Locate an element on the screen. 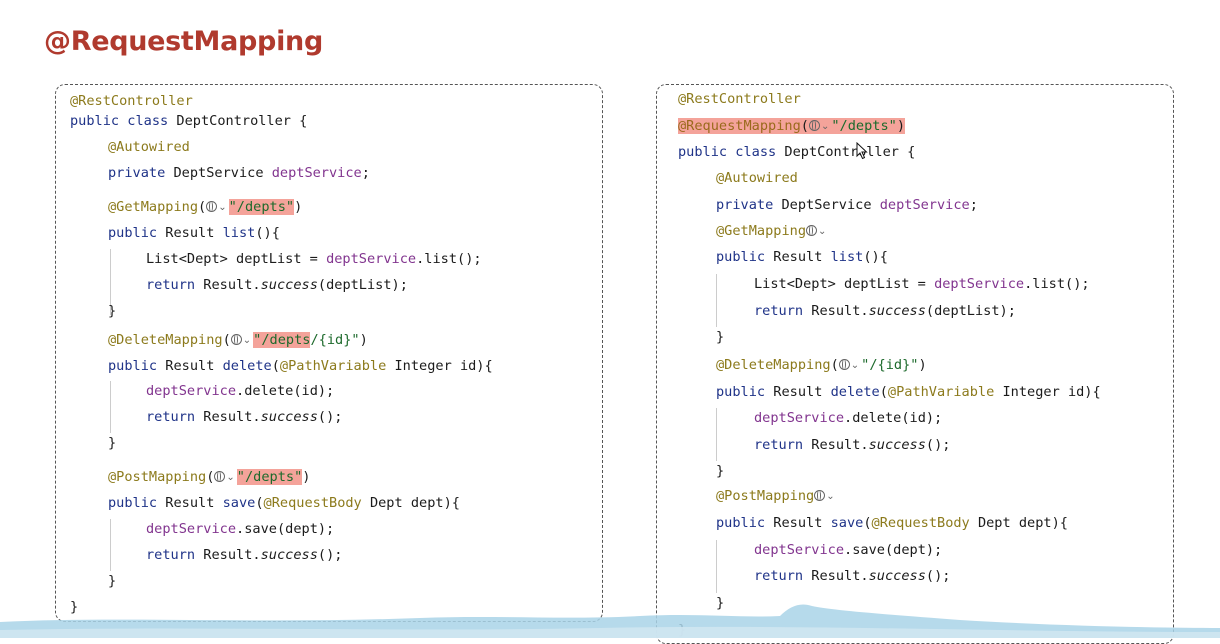  code-token: .delete(id); is located at coordinates (893, 418).